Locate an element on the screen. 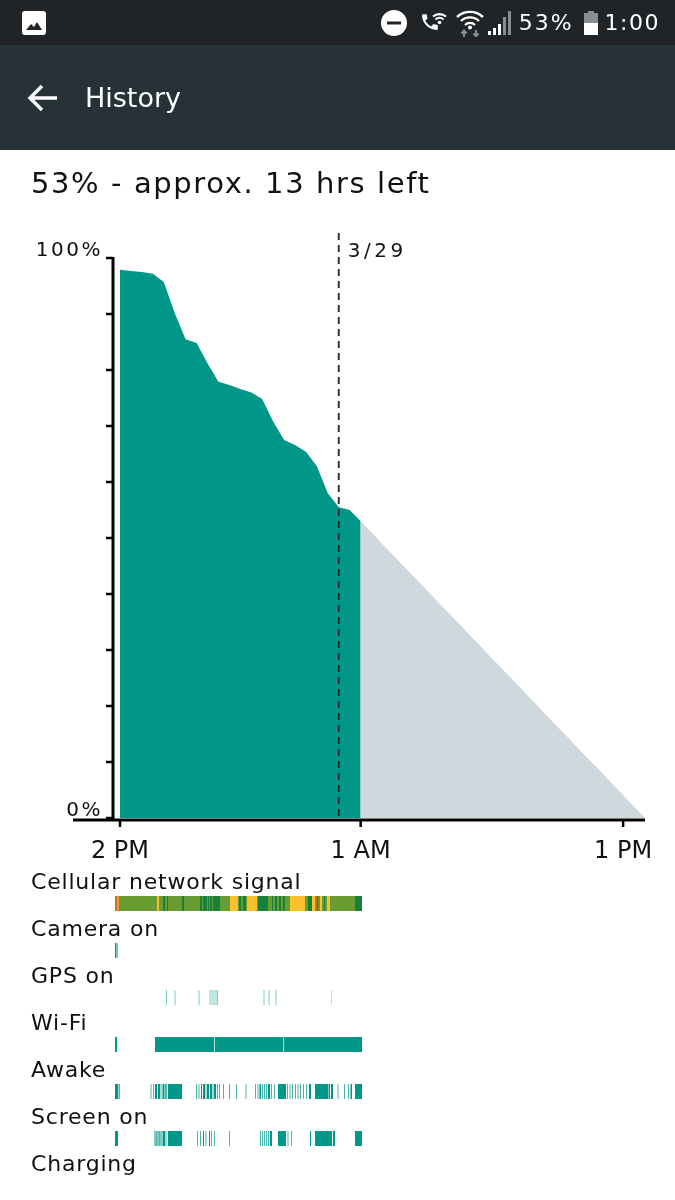  page-title: History is located at coordinates (133, 97).